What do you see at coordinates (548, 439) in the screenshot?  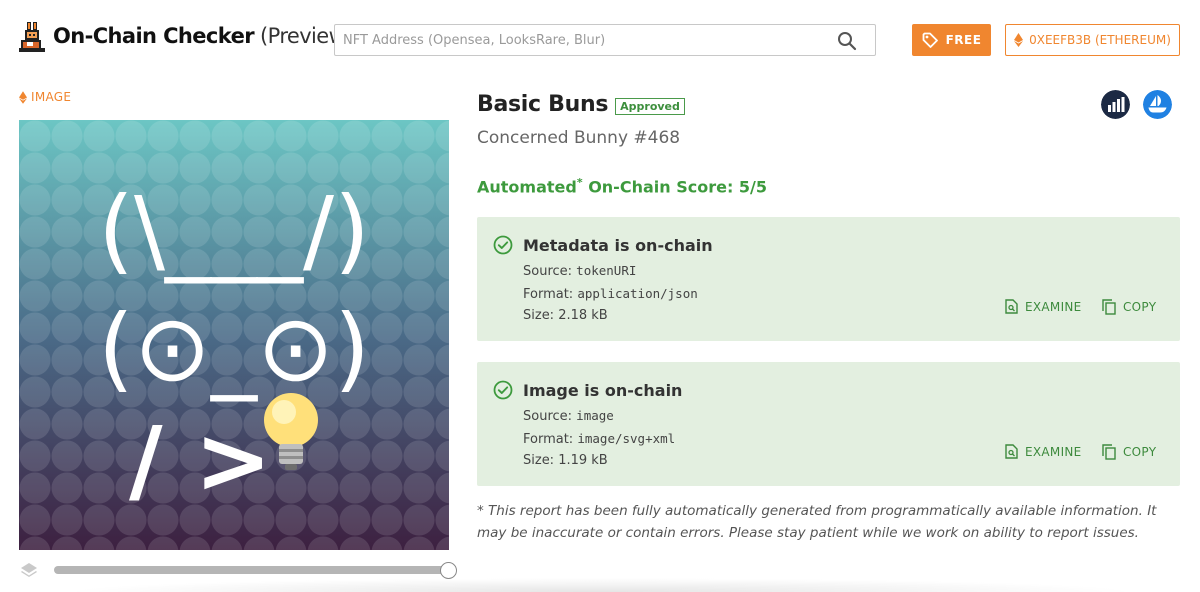 I see `image-format-label: Format:` at bounding box center [548, 439].